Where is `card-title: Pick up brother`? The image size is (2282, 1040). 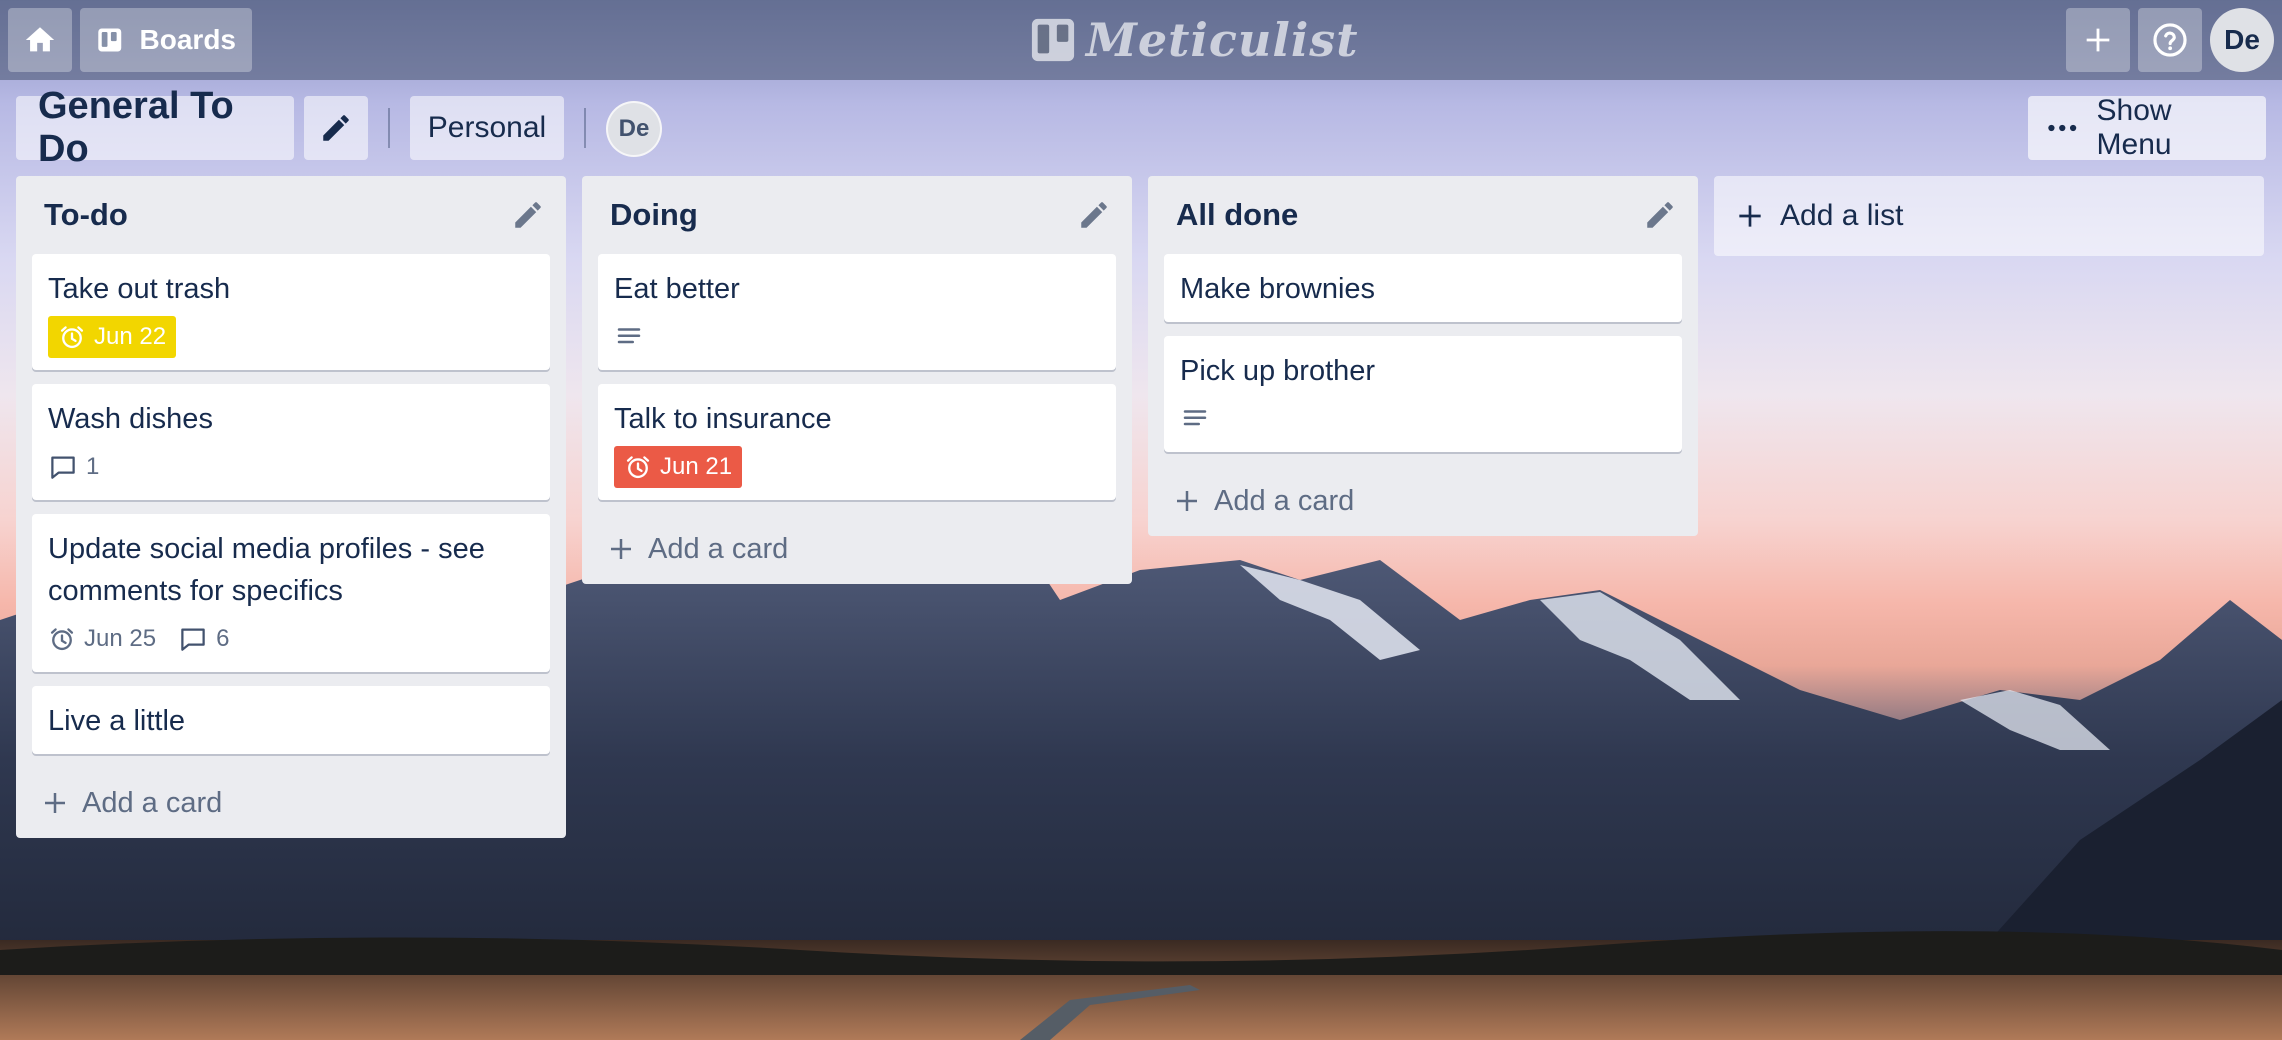
card-title: Pick up brother is located at coordinates (1278, 371).